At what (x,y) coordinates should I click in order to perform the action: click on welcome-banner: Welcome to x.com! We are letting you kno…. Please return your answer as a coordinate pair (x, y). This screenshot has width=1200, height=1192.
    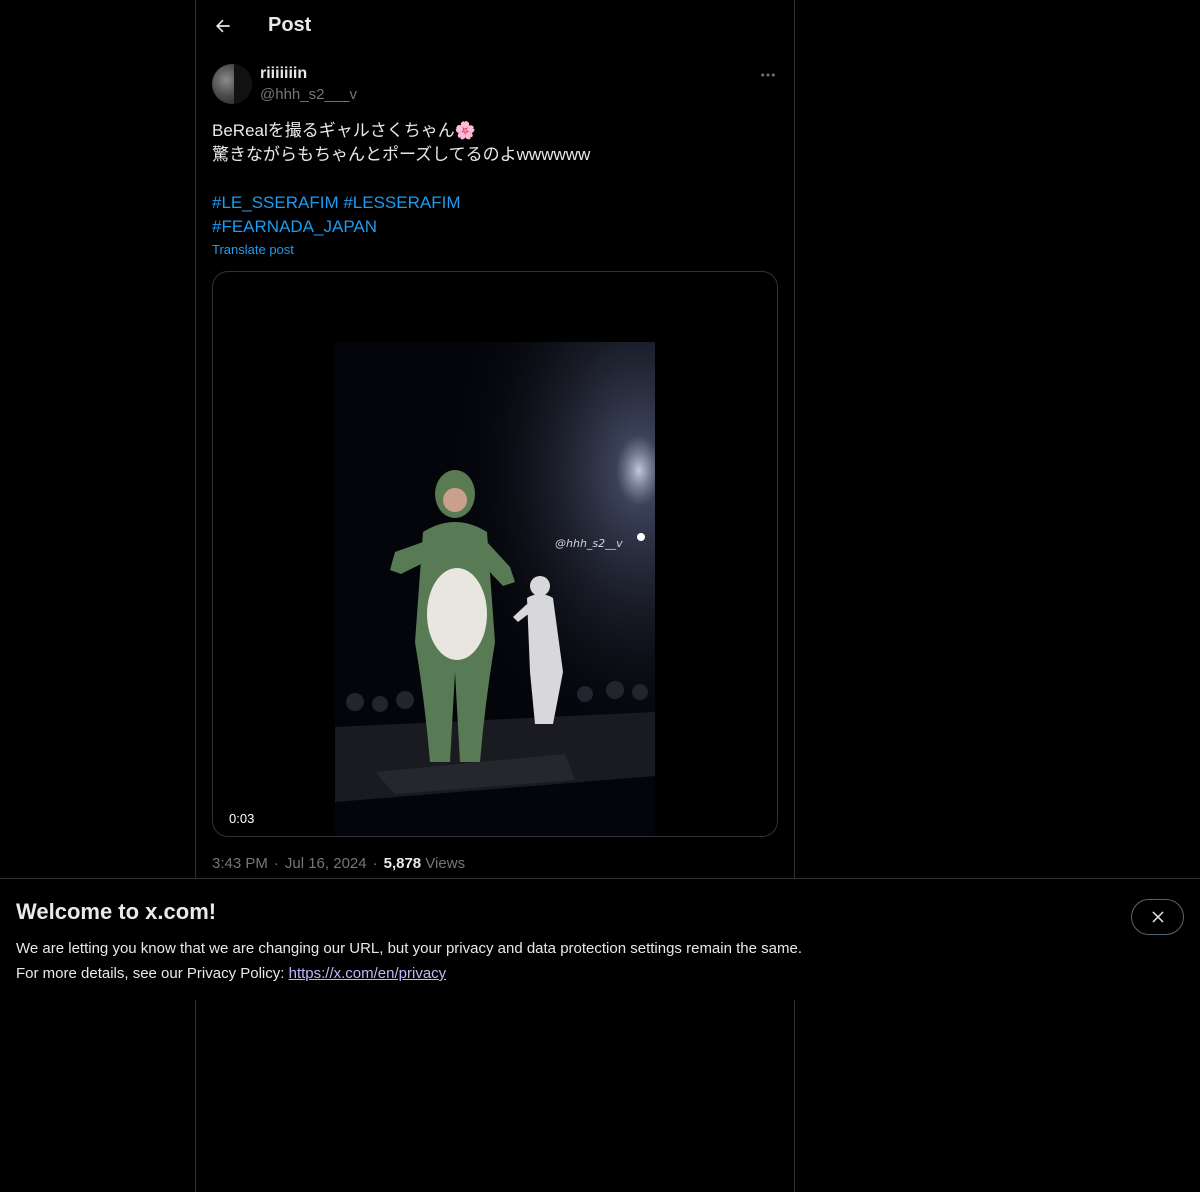
    Looking at the image, I should click on (600, 939).